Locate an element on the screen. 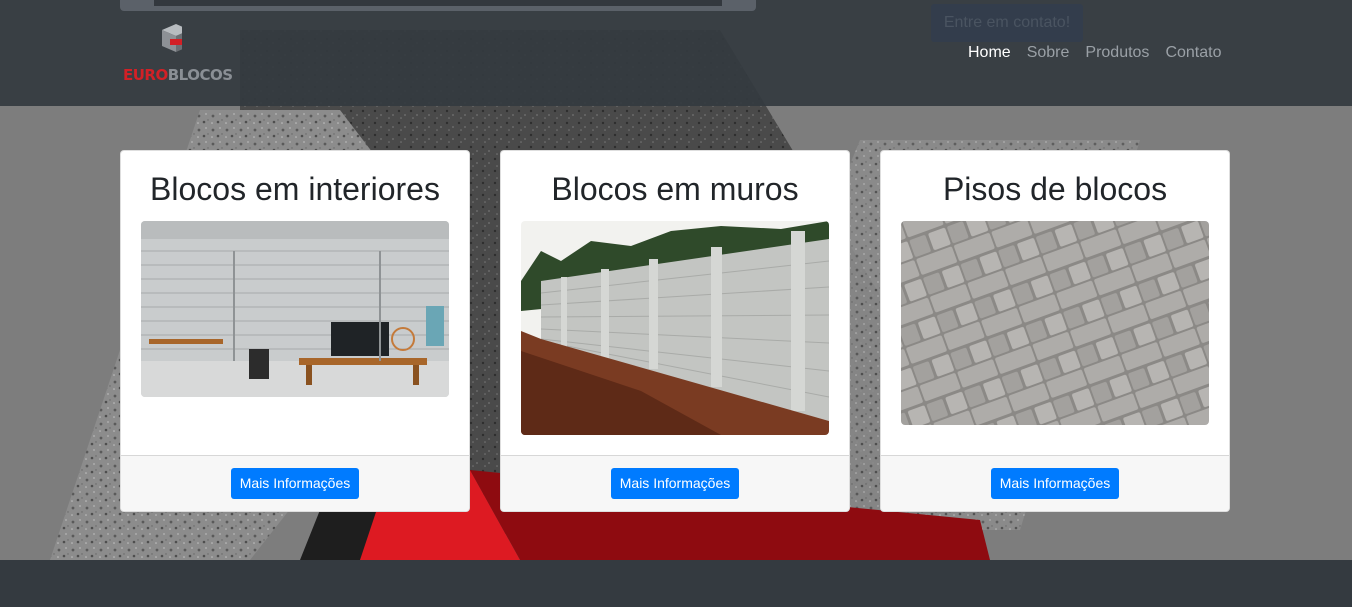  main-nav: Home Sobre Produtos Contato is located at coordinates (1102, 53).